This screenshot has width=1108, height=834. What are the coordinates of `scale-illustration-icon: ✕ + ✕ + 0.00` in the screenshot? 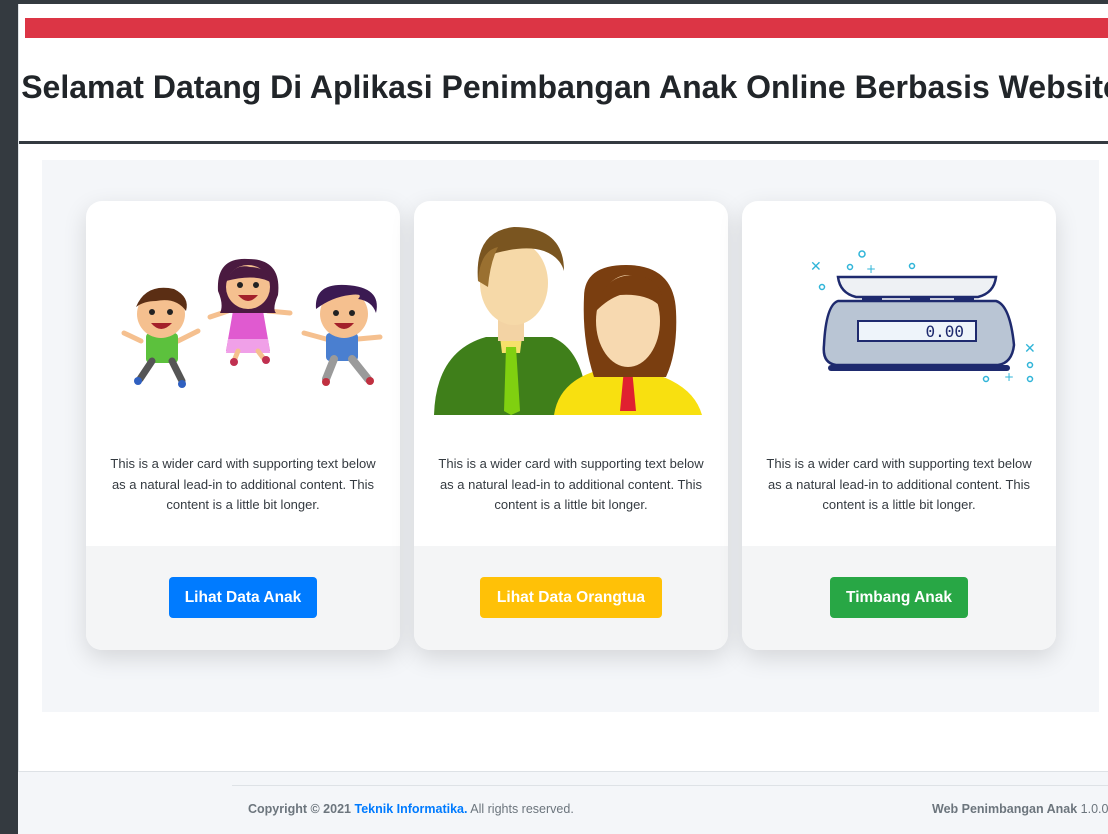 It's located at (899, 321).